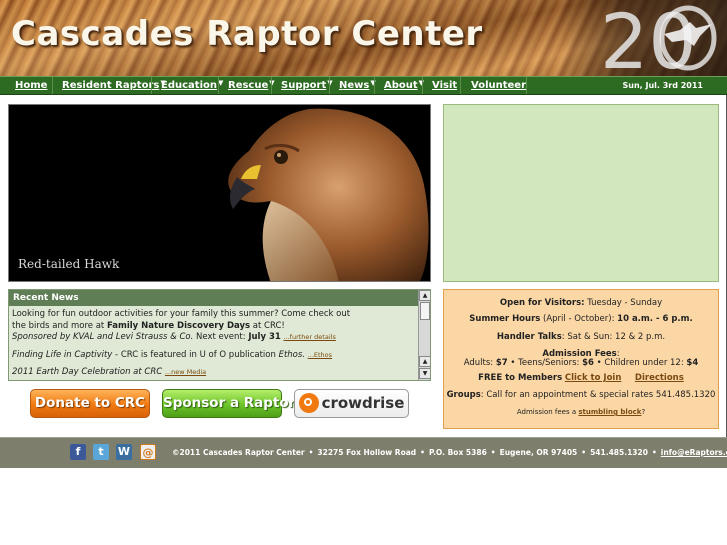  Describe the element at coordinates (328, 194) in the screenshot. I see `hawk-illustration` at that location.